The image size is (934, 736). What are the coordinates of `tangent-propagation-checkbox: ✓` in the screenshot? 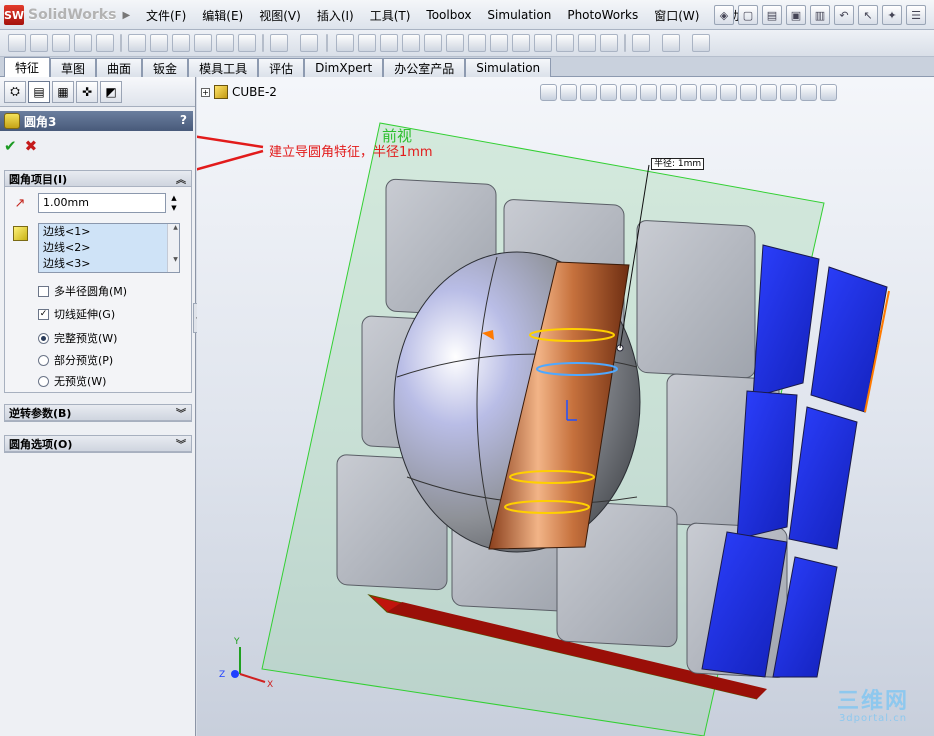 It's located at (43, 314).